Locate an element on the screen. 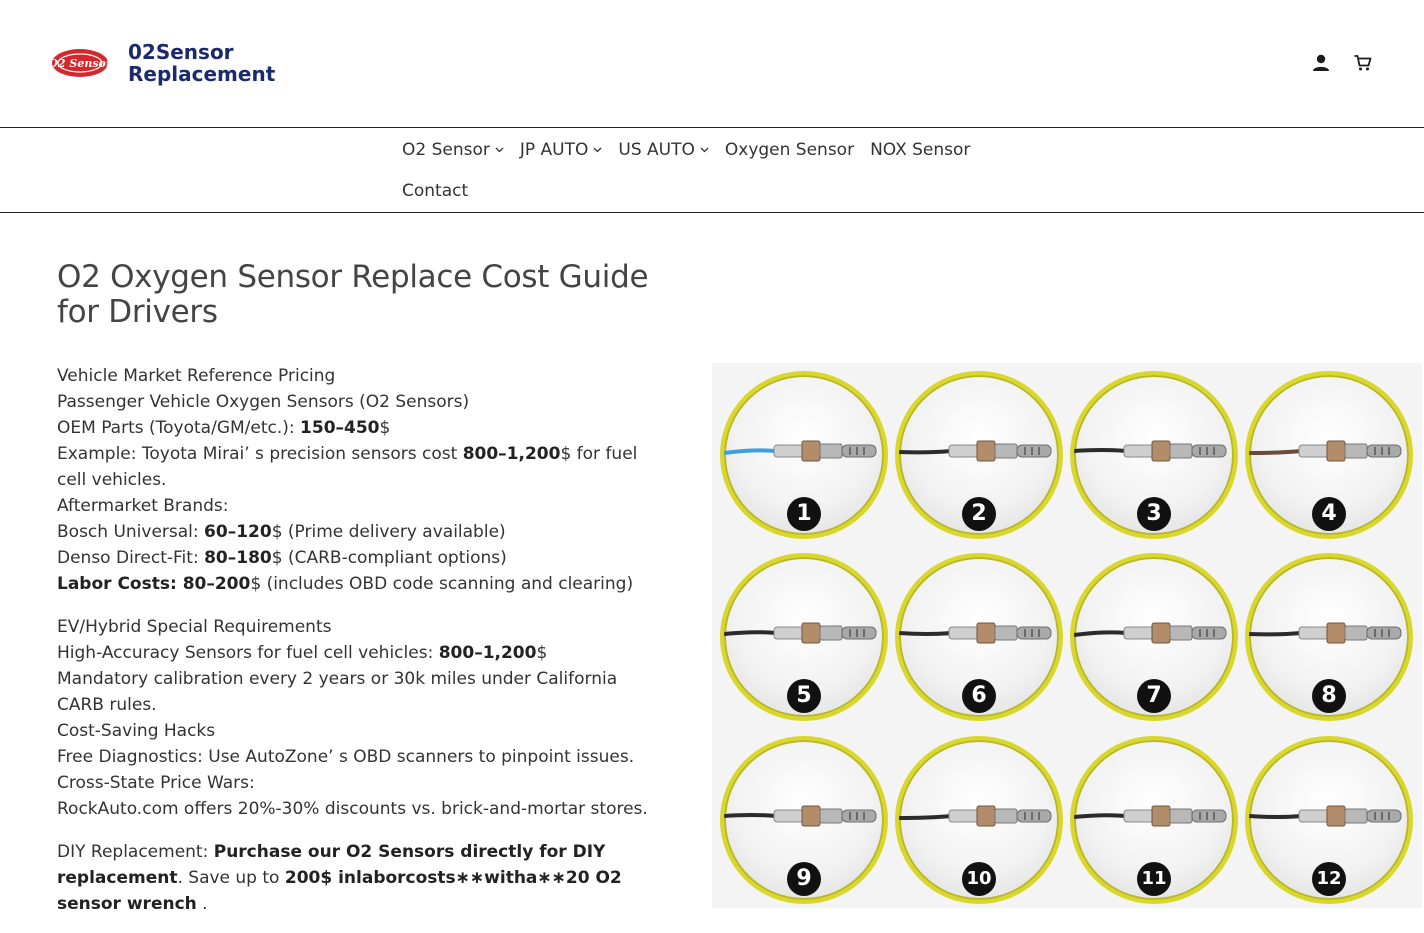 This screenshot has height=933, width=1424. nav-item-jp-auto: JP AUTO is located at coordinates (561, 150).